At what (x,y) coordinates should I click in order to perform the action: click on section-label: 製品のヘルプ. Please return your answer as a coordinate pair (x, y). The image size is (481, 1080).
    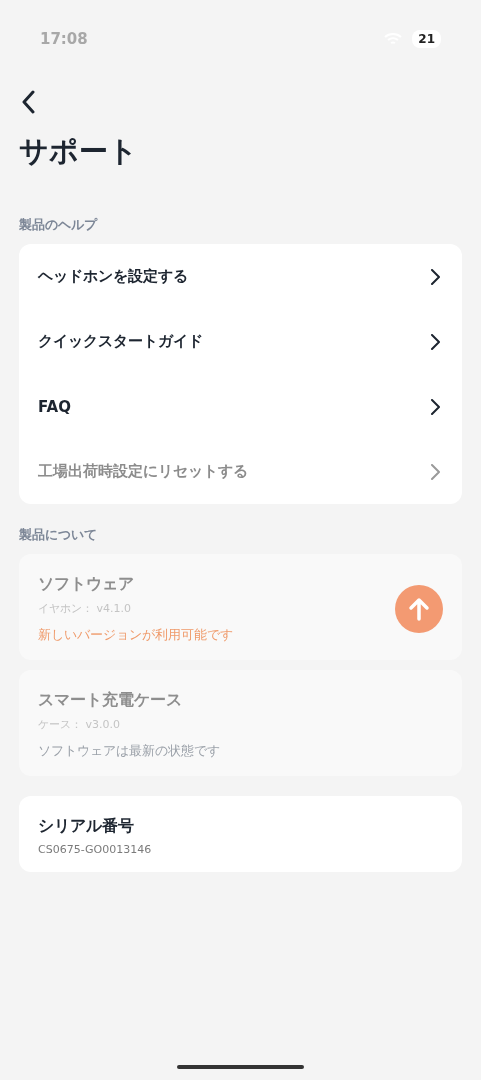
    Looking at the image, I should click on (59, 225).